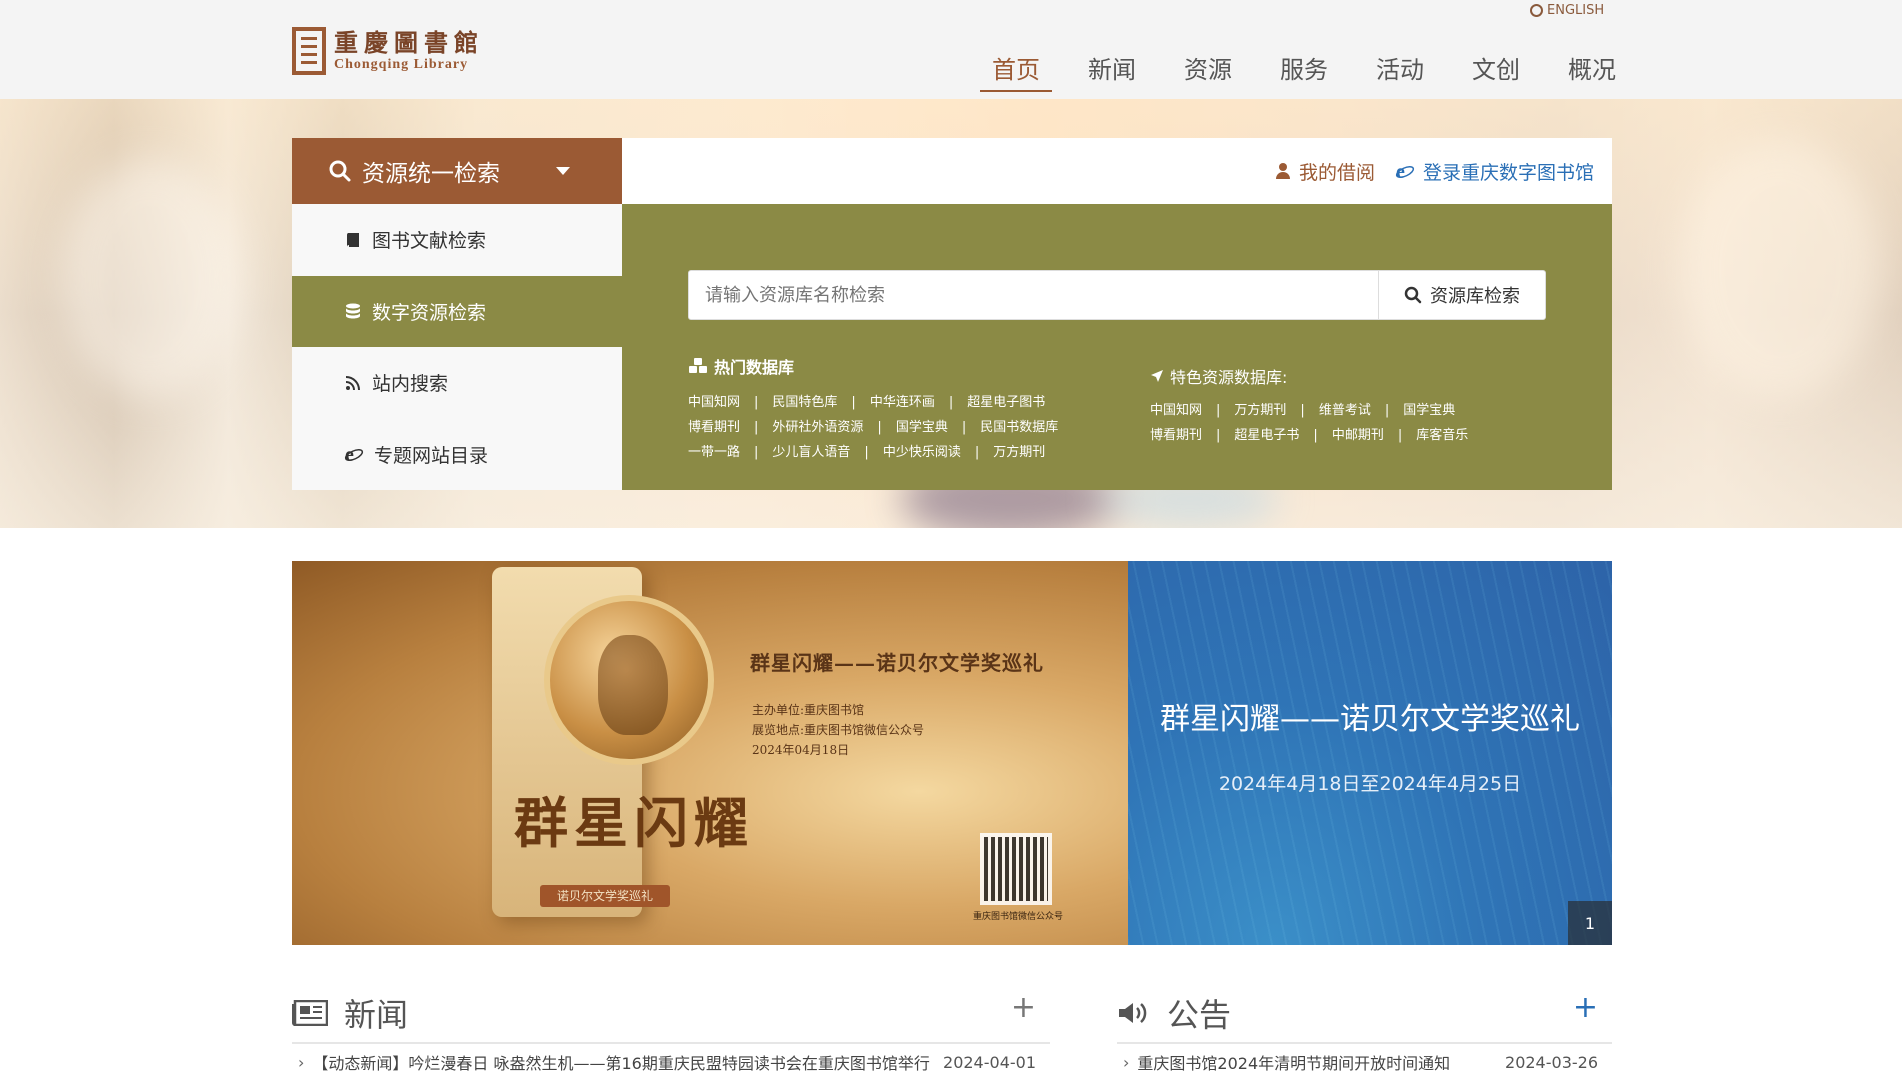 The width and height of the screenshot is (1902, 1080). Describe the element at coordinates (1508, 172) in the screenshot. I see `login-digital-library-label: 登录重庆数字图书馆` at that location.